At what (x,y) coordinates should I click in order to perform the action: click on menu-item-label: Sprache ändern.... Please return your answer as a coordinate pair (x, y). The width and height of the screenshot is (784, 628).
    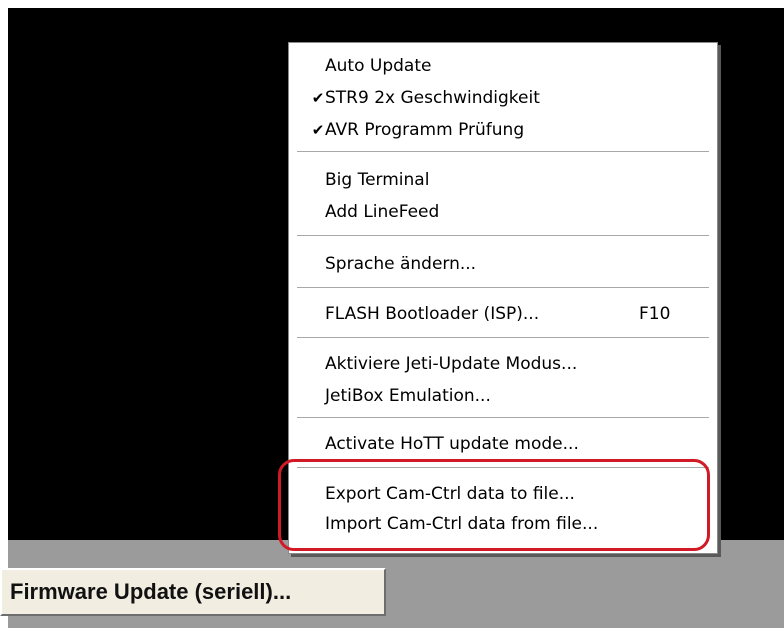
    Looking at the image, I should click on (401, 264).